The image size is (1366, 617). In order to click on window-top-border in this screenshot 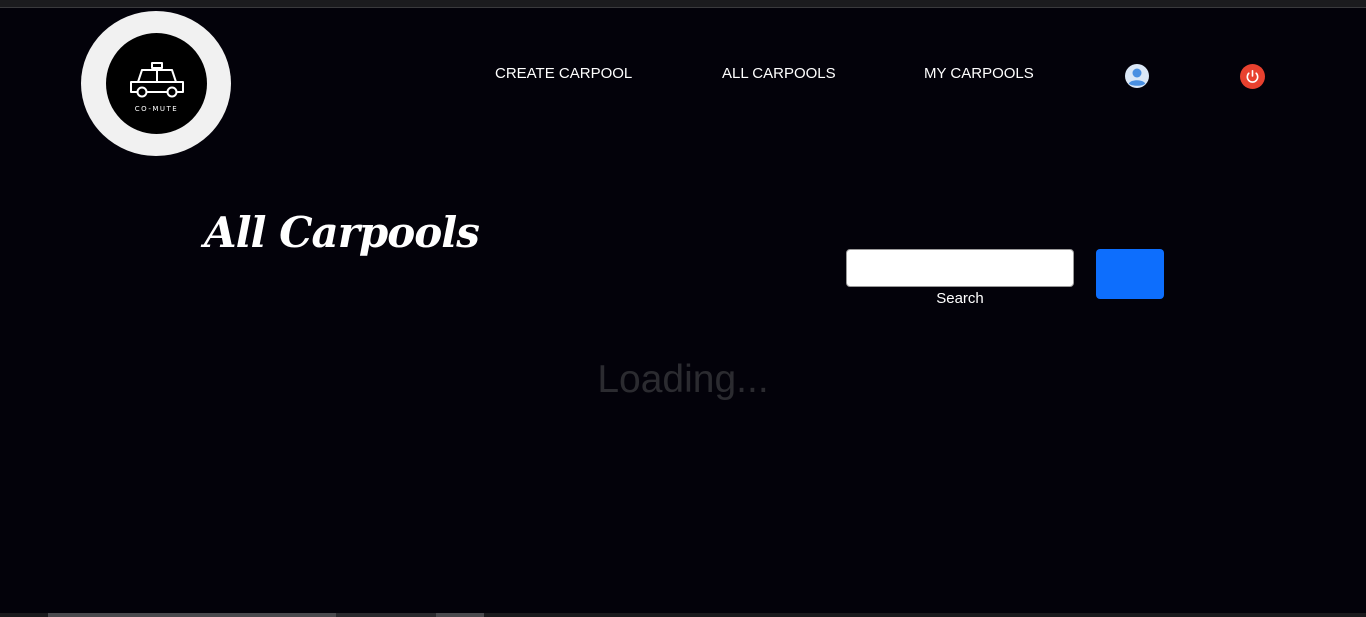, I will do `click(683, 4)`.